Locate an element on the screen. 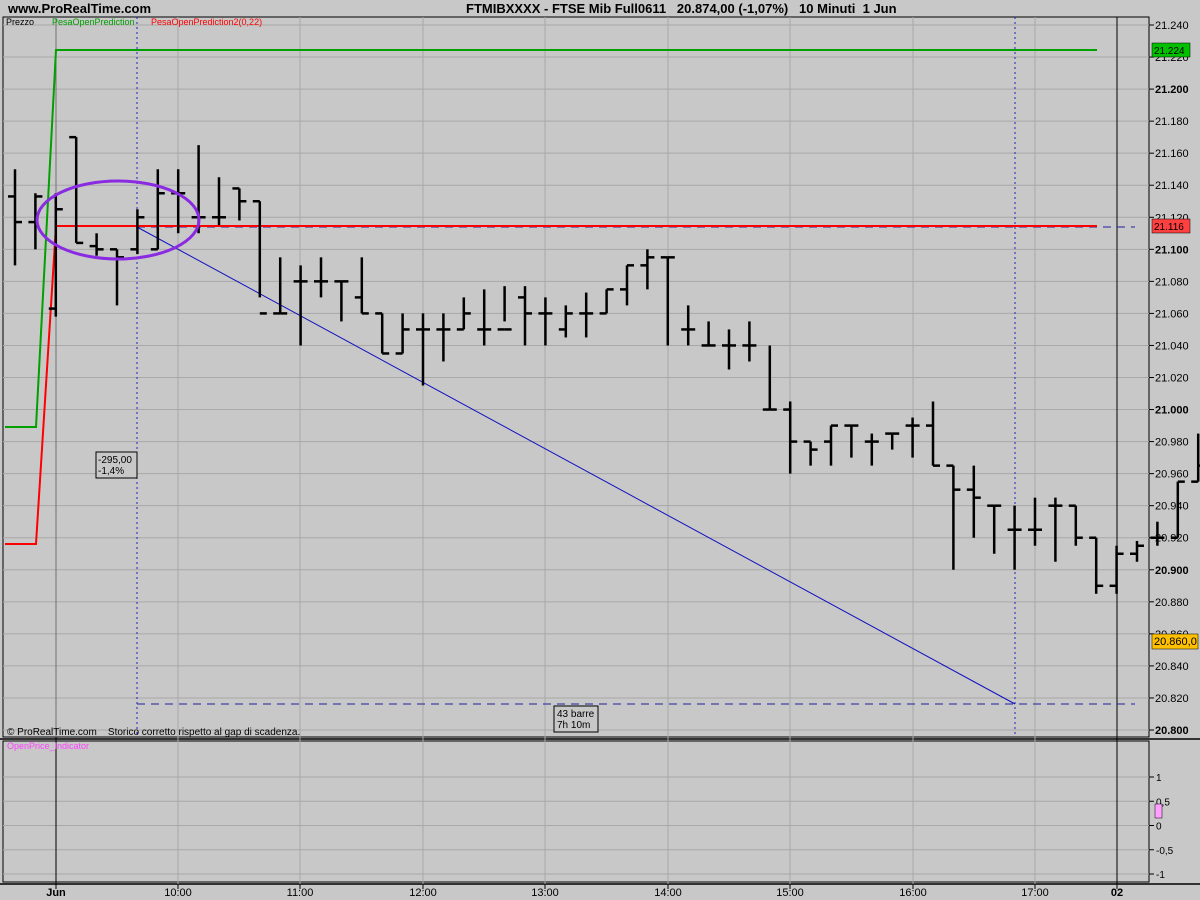 This screenshot has width=1200, height=900. price-tick-label: 21.100 is located at coordinates (1172, 250).